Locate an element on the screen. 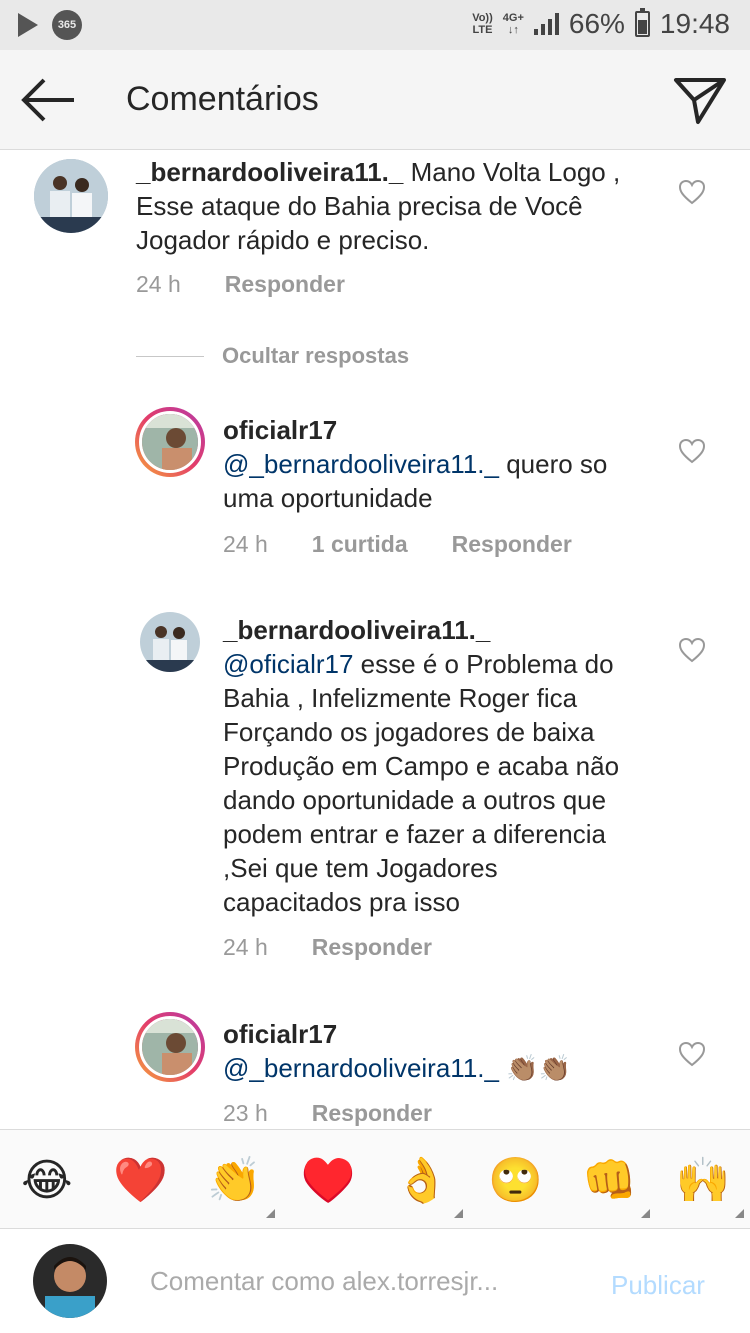 This screenshot has width=750, height=1333. emoji-heart-suit-icon: ♥️ is located at coordinates (328, 1180).